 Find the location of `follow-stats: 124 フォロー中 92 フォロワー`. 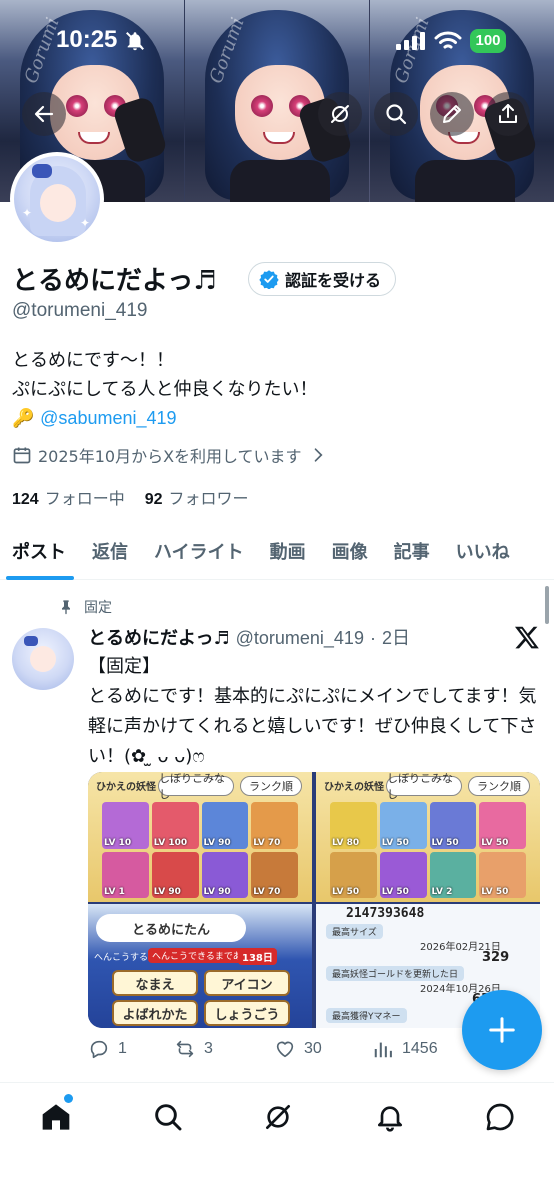

follow-stats: 124 フォロー中 92 フォロワー is located at coordinates (130, 497).